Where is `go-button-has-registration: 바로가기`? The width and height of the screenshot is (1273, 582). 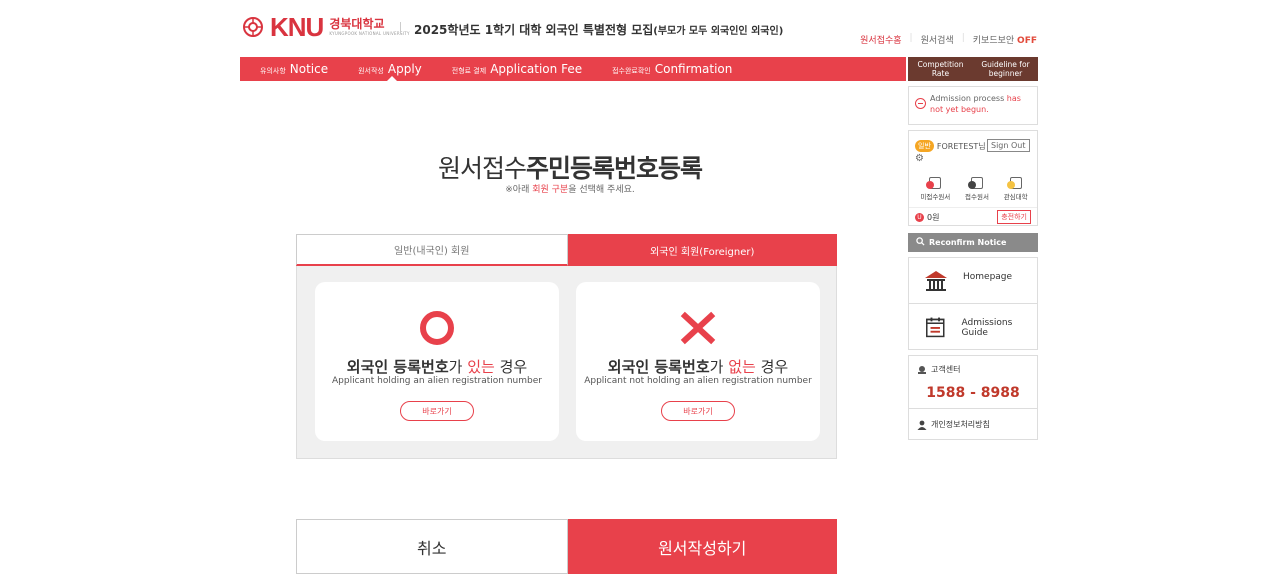
go-button-has-registration: 바로가기 is located at coordinates (437, 411).